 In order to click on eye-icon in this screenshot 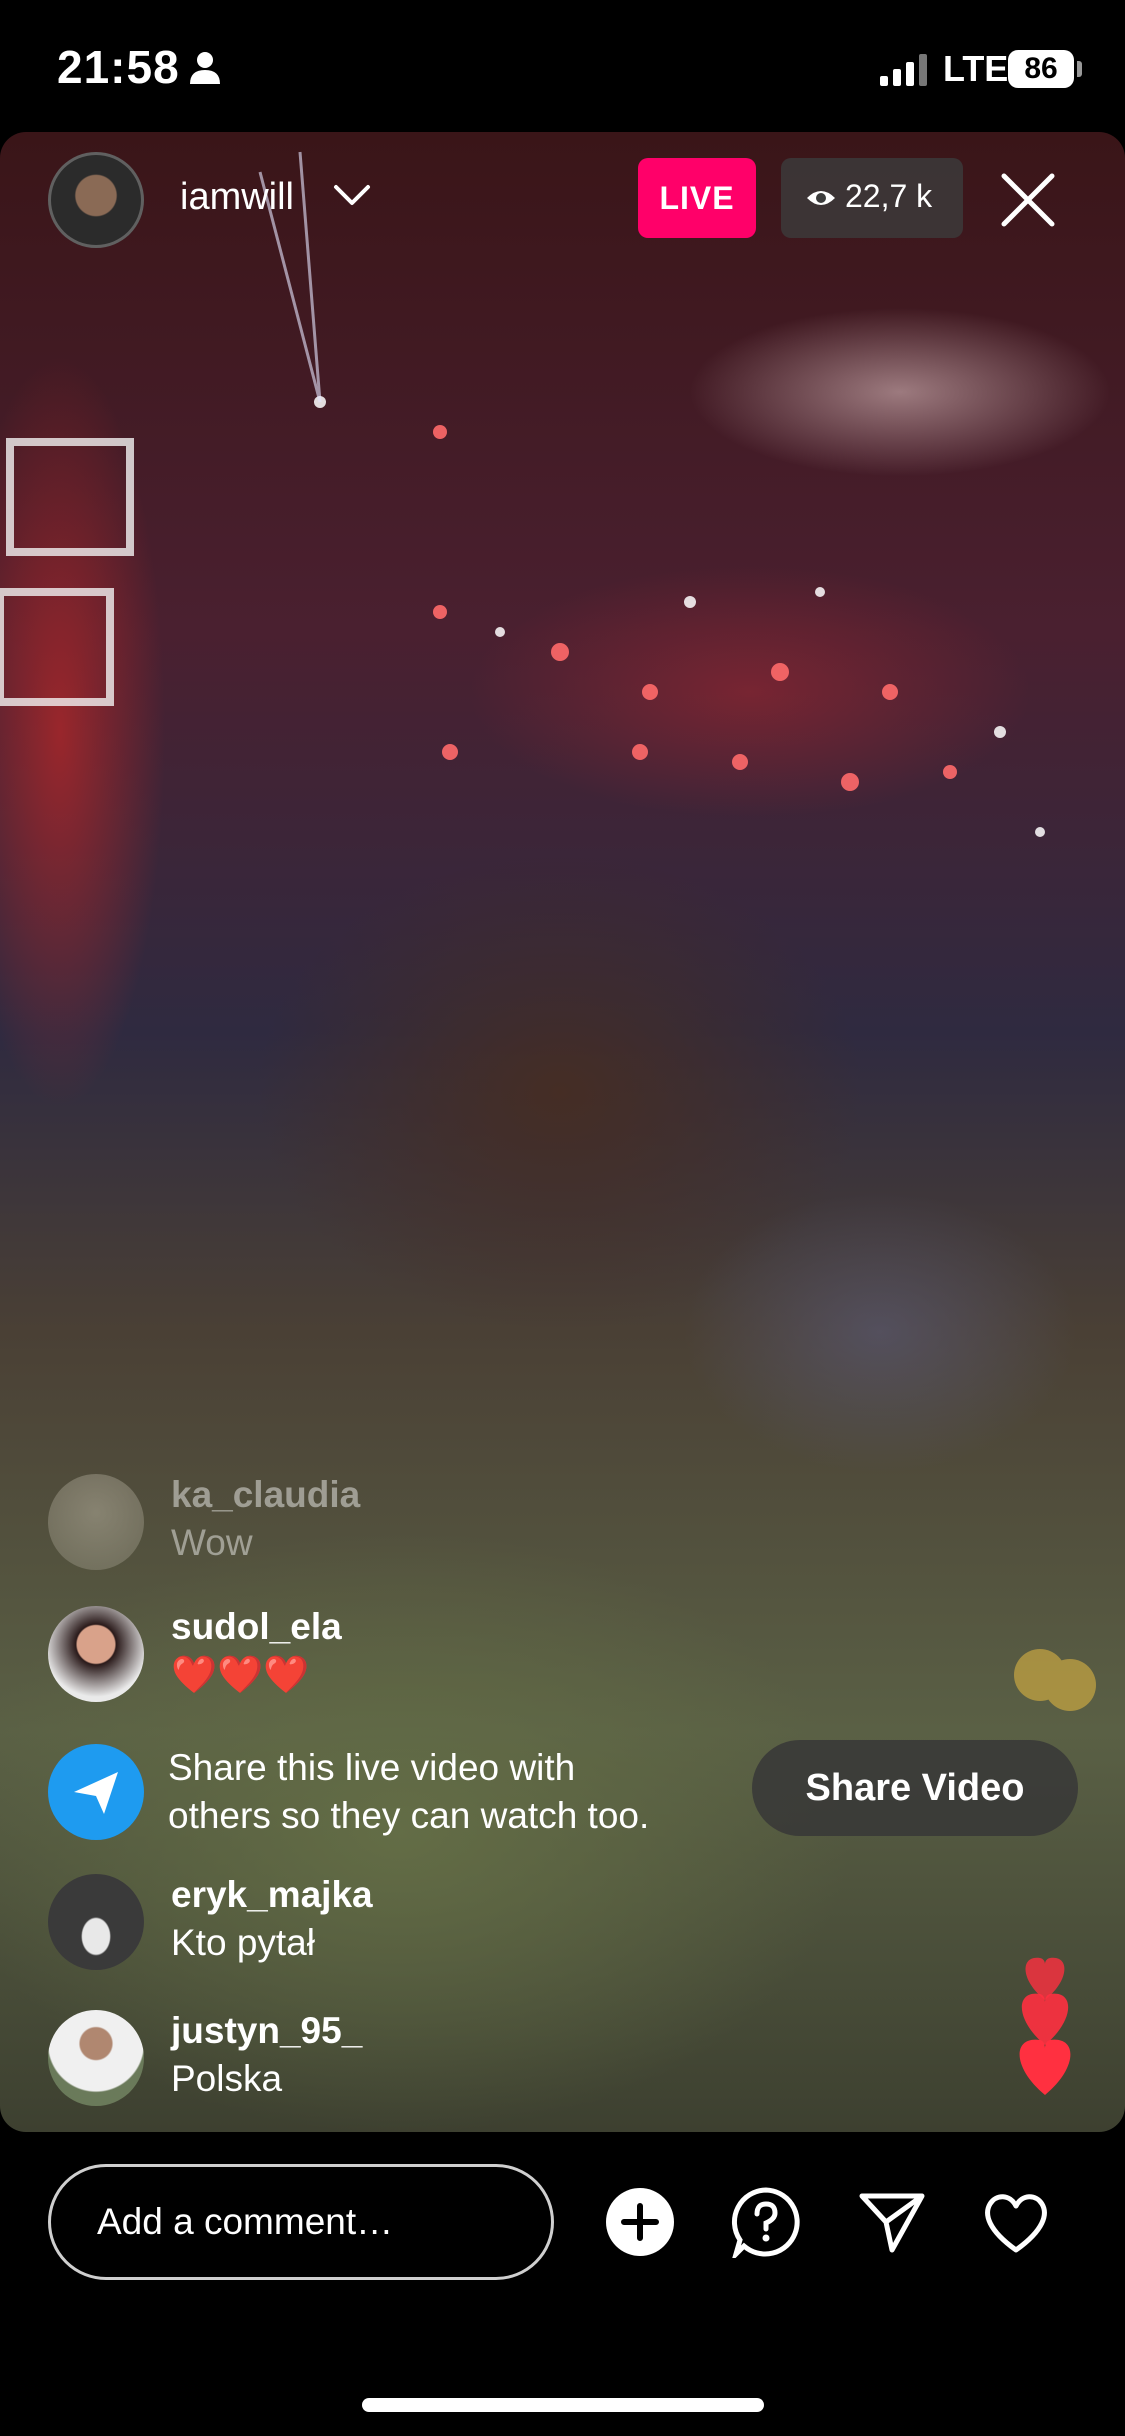, I will do `click(821, 198)`.